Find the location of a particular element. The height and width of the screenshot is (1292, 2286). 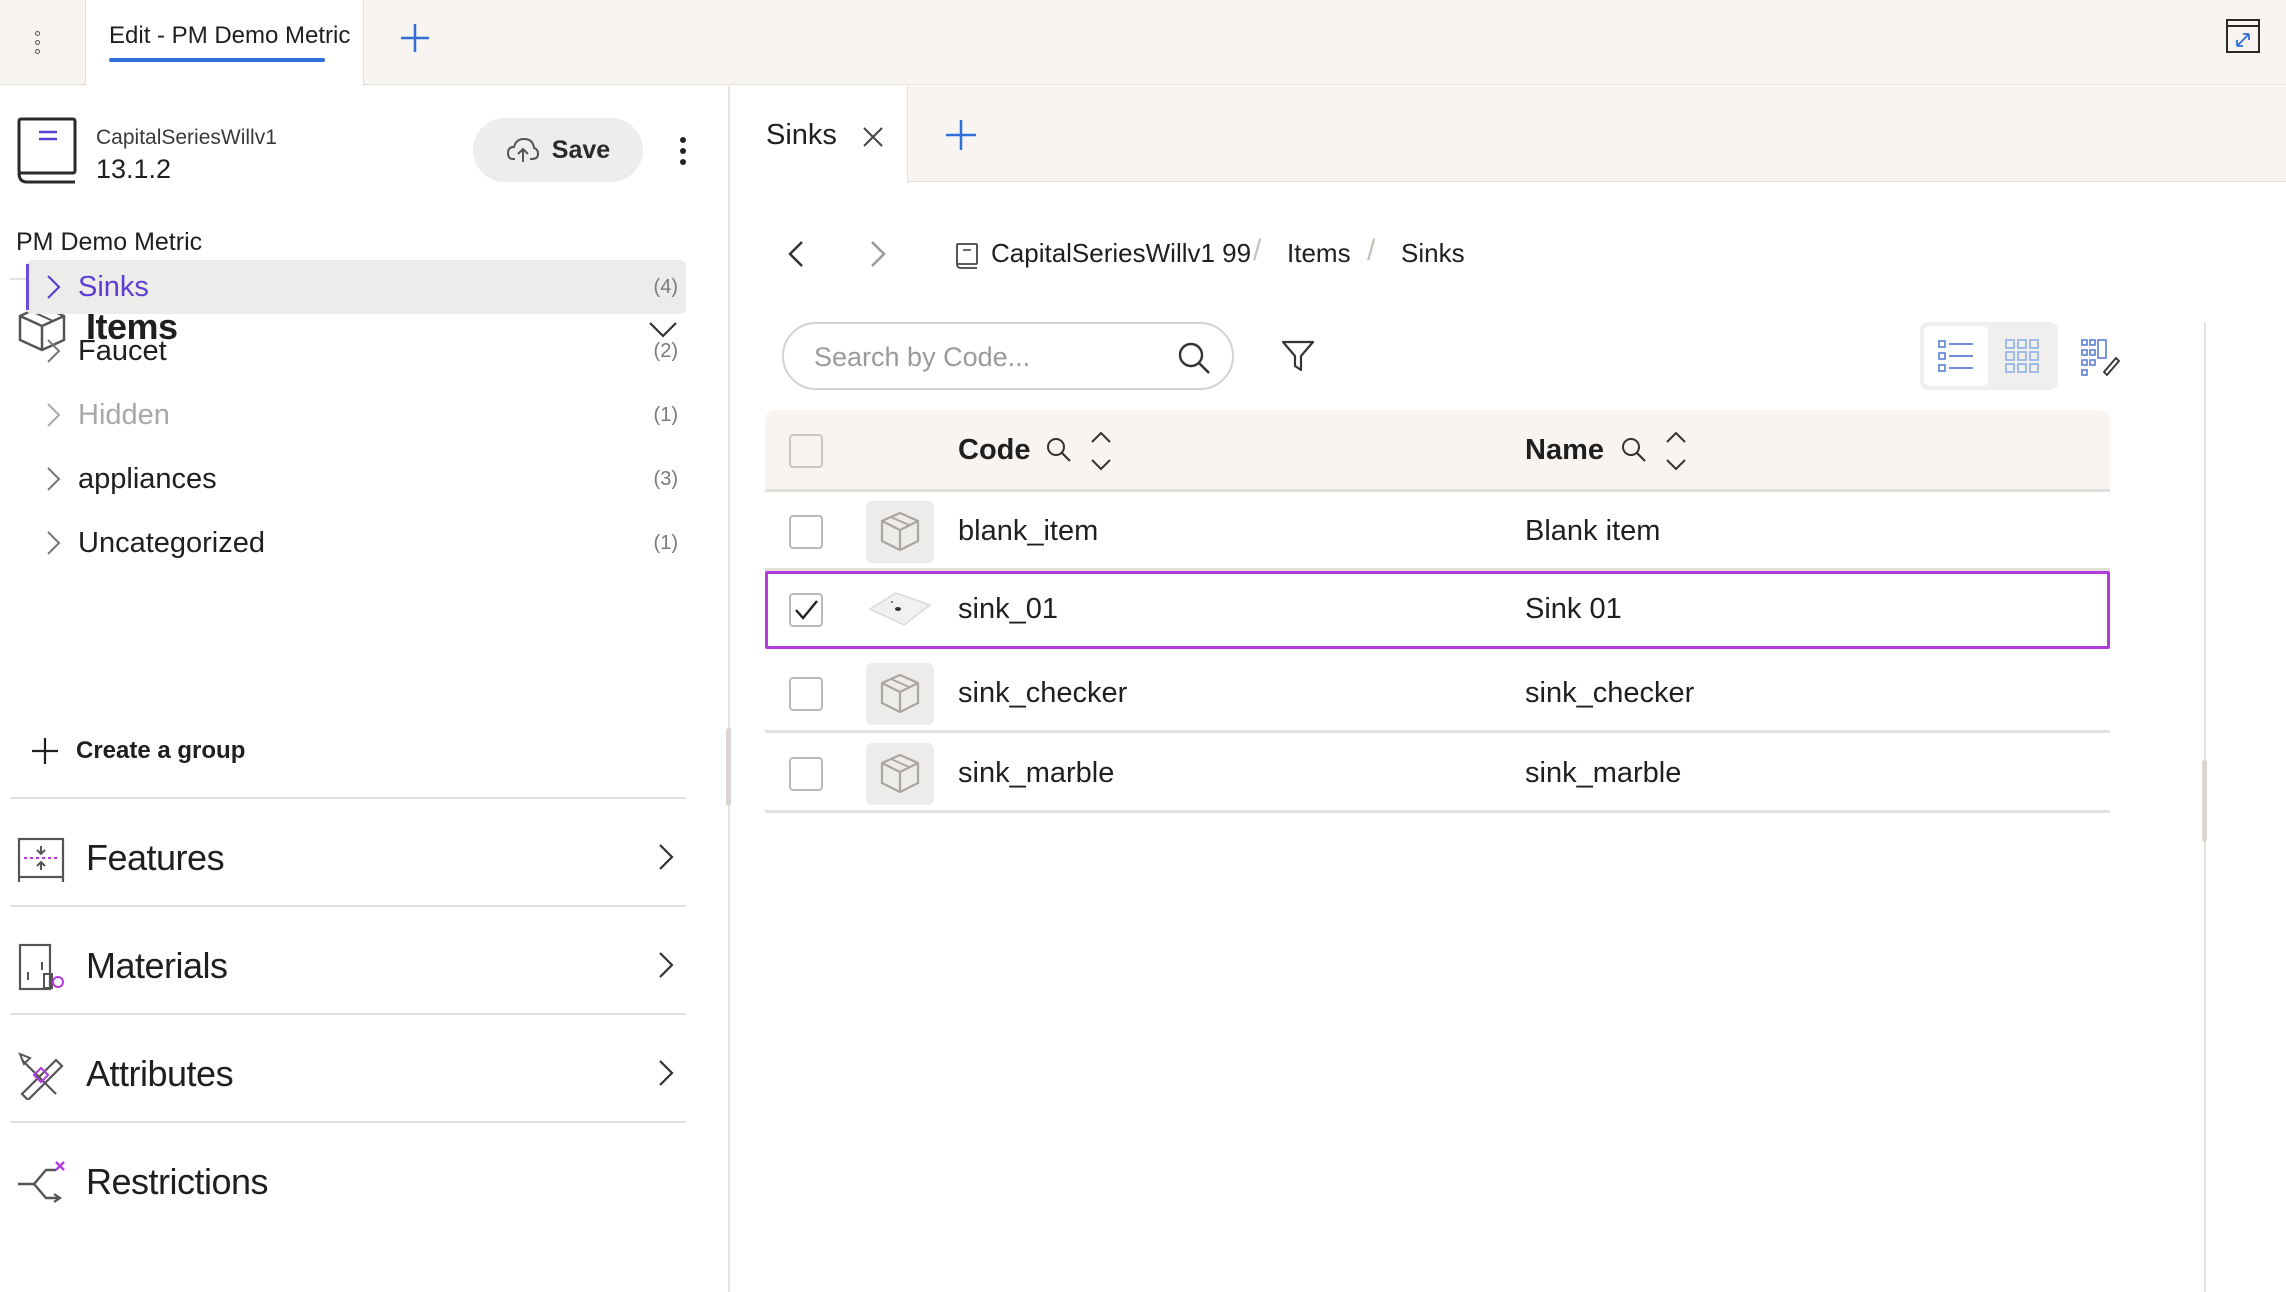

row-checkbox-checked is located at coordinates (806, 610).